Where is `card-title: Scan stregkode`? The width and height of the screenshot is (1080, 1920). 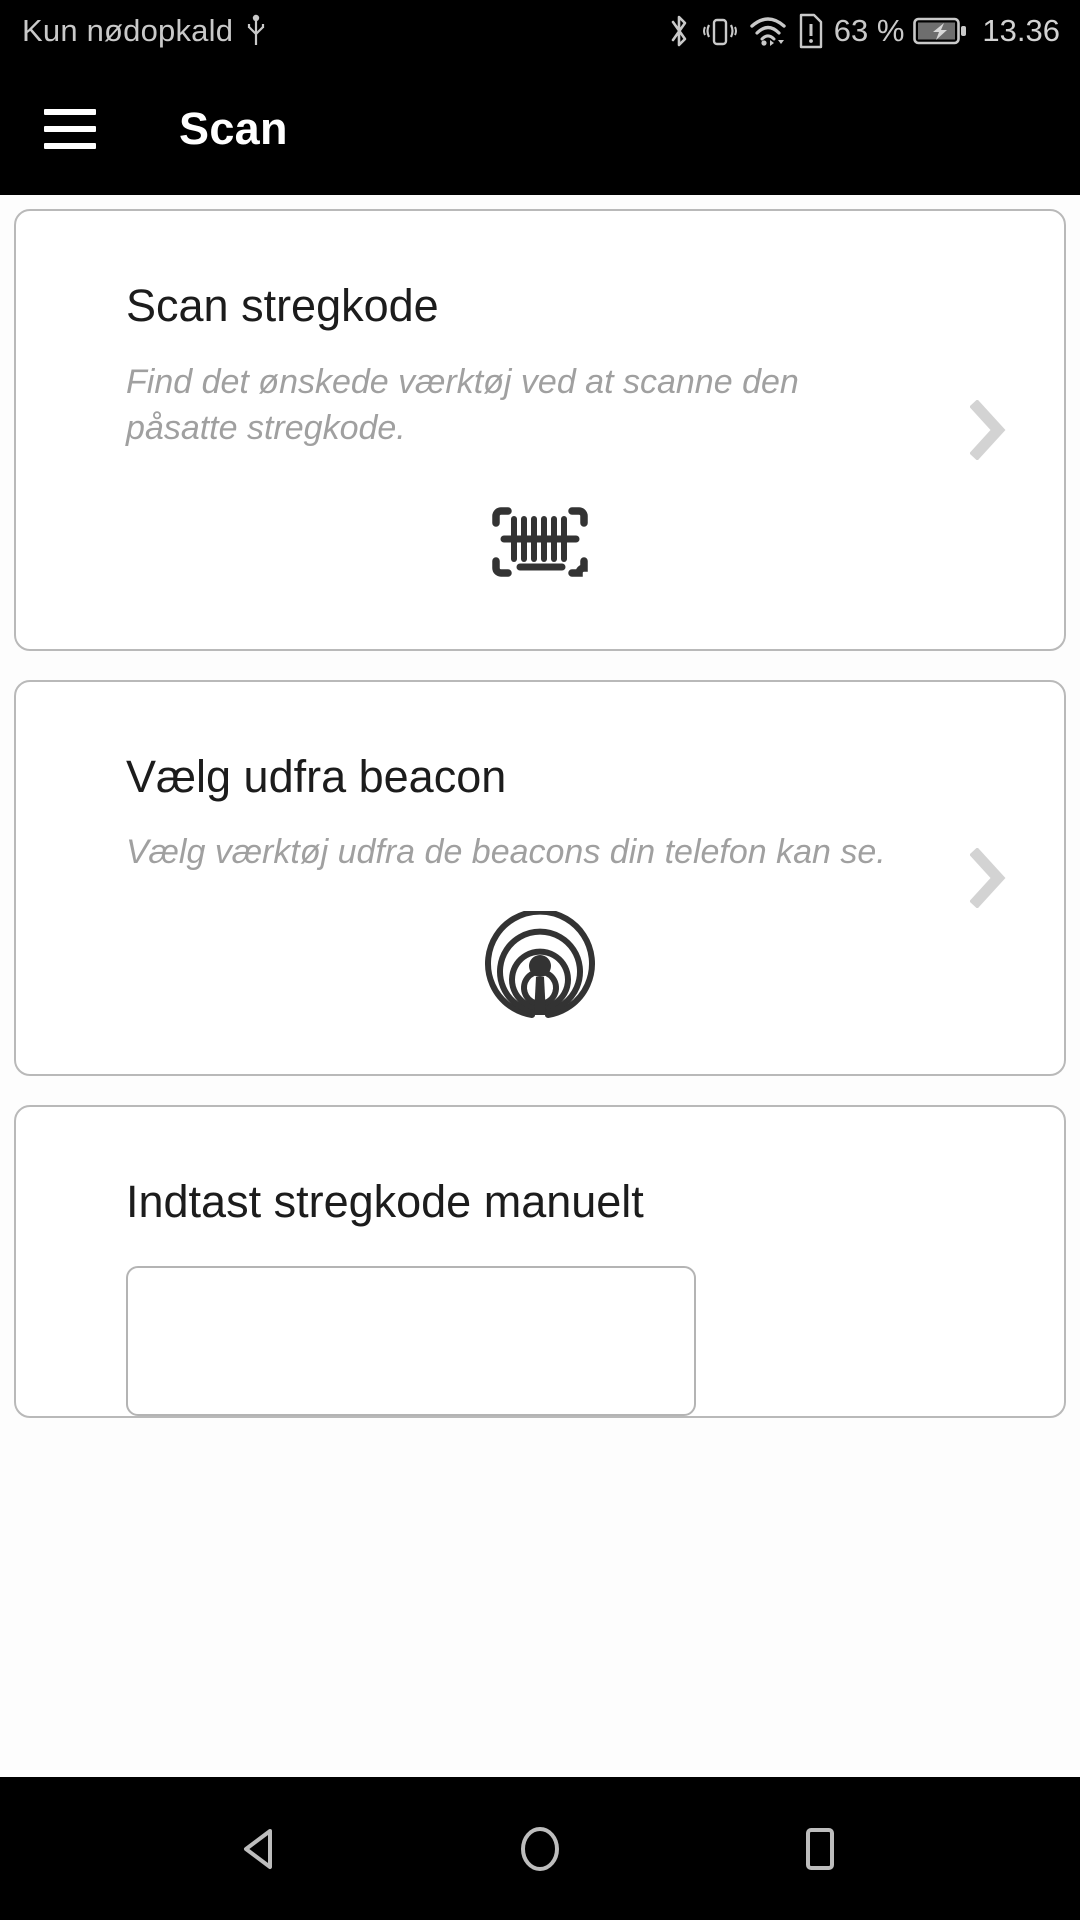 card-title: Scan stregkode is located at coordinates (282, 305).